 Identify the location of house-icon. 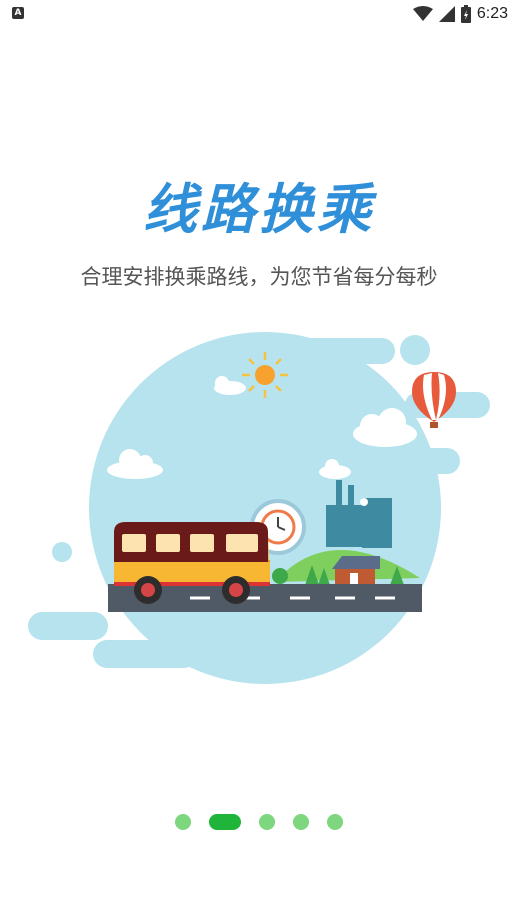
(356, 571).